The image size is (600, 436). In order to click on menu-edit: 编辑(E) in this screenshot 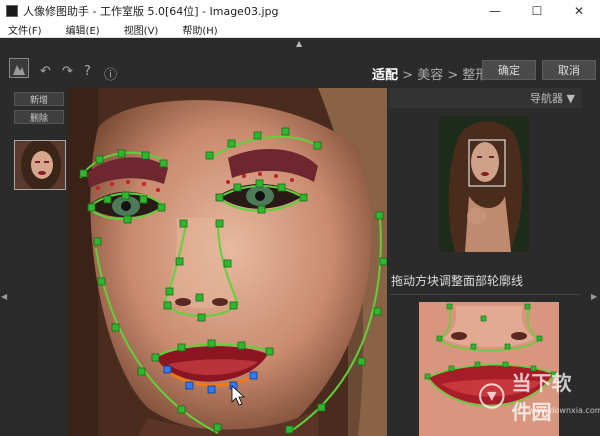, I will do `click(83, 29)`.